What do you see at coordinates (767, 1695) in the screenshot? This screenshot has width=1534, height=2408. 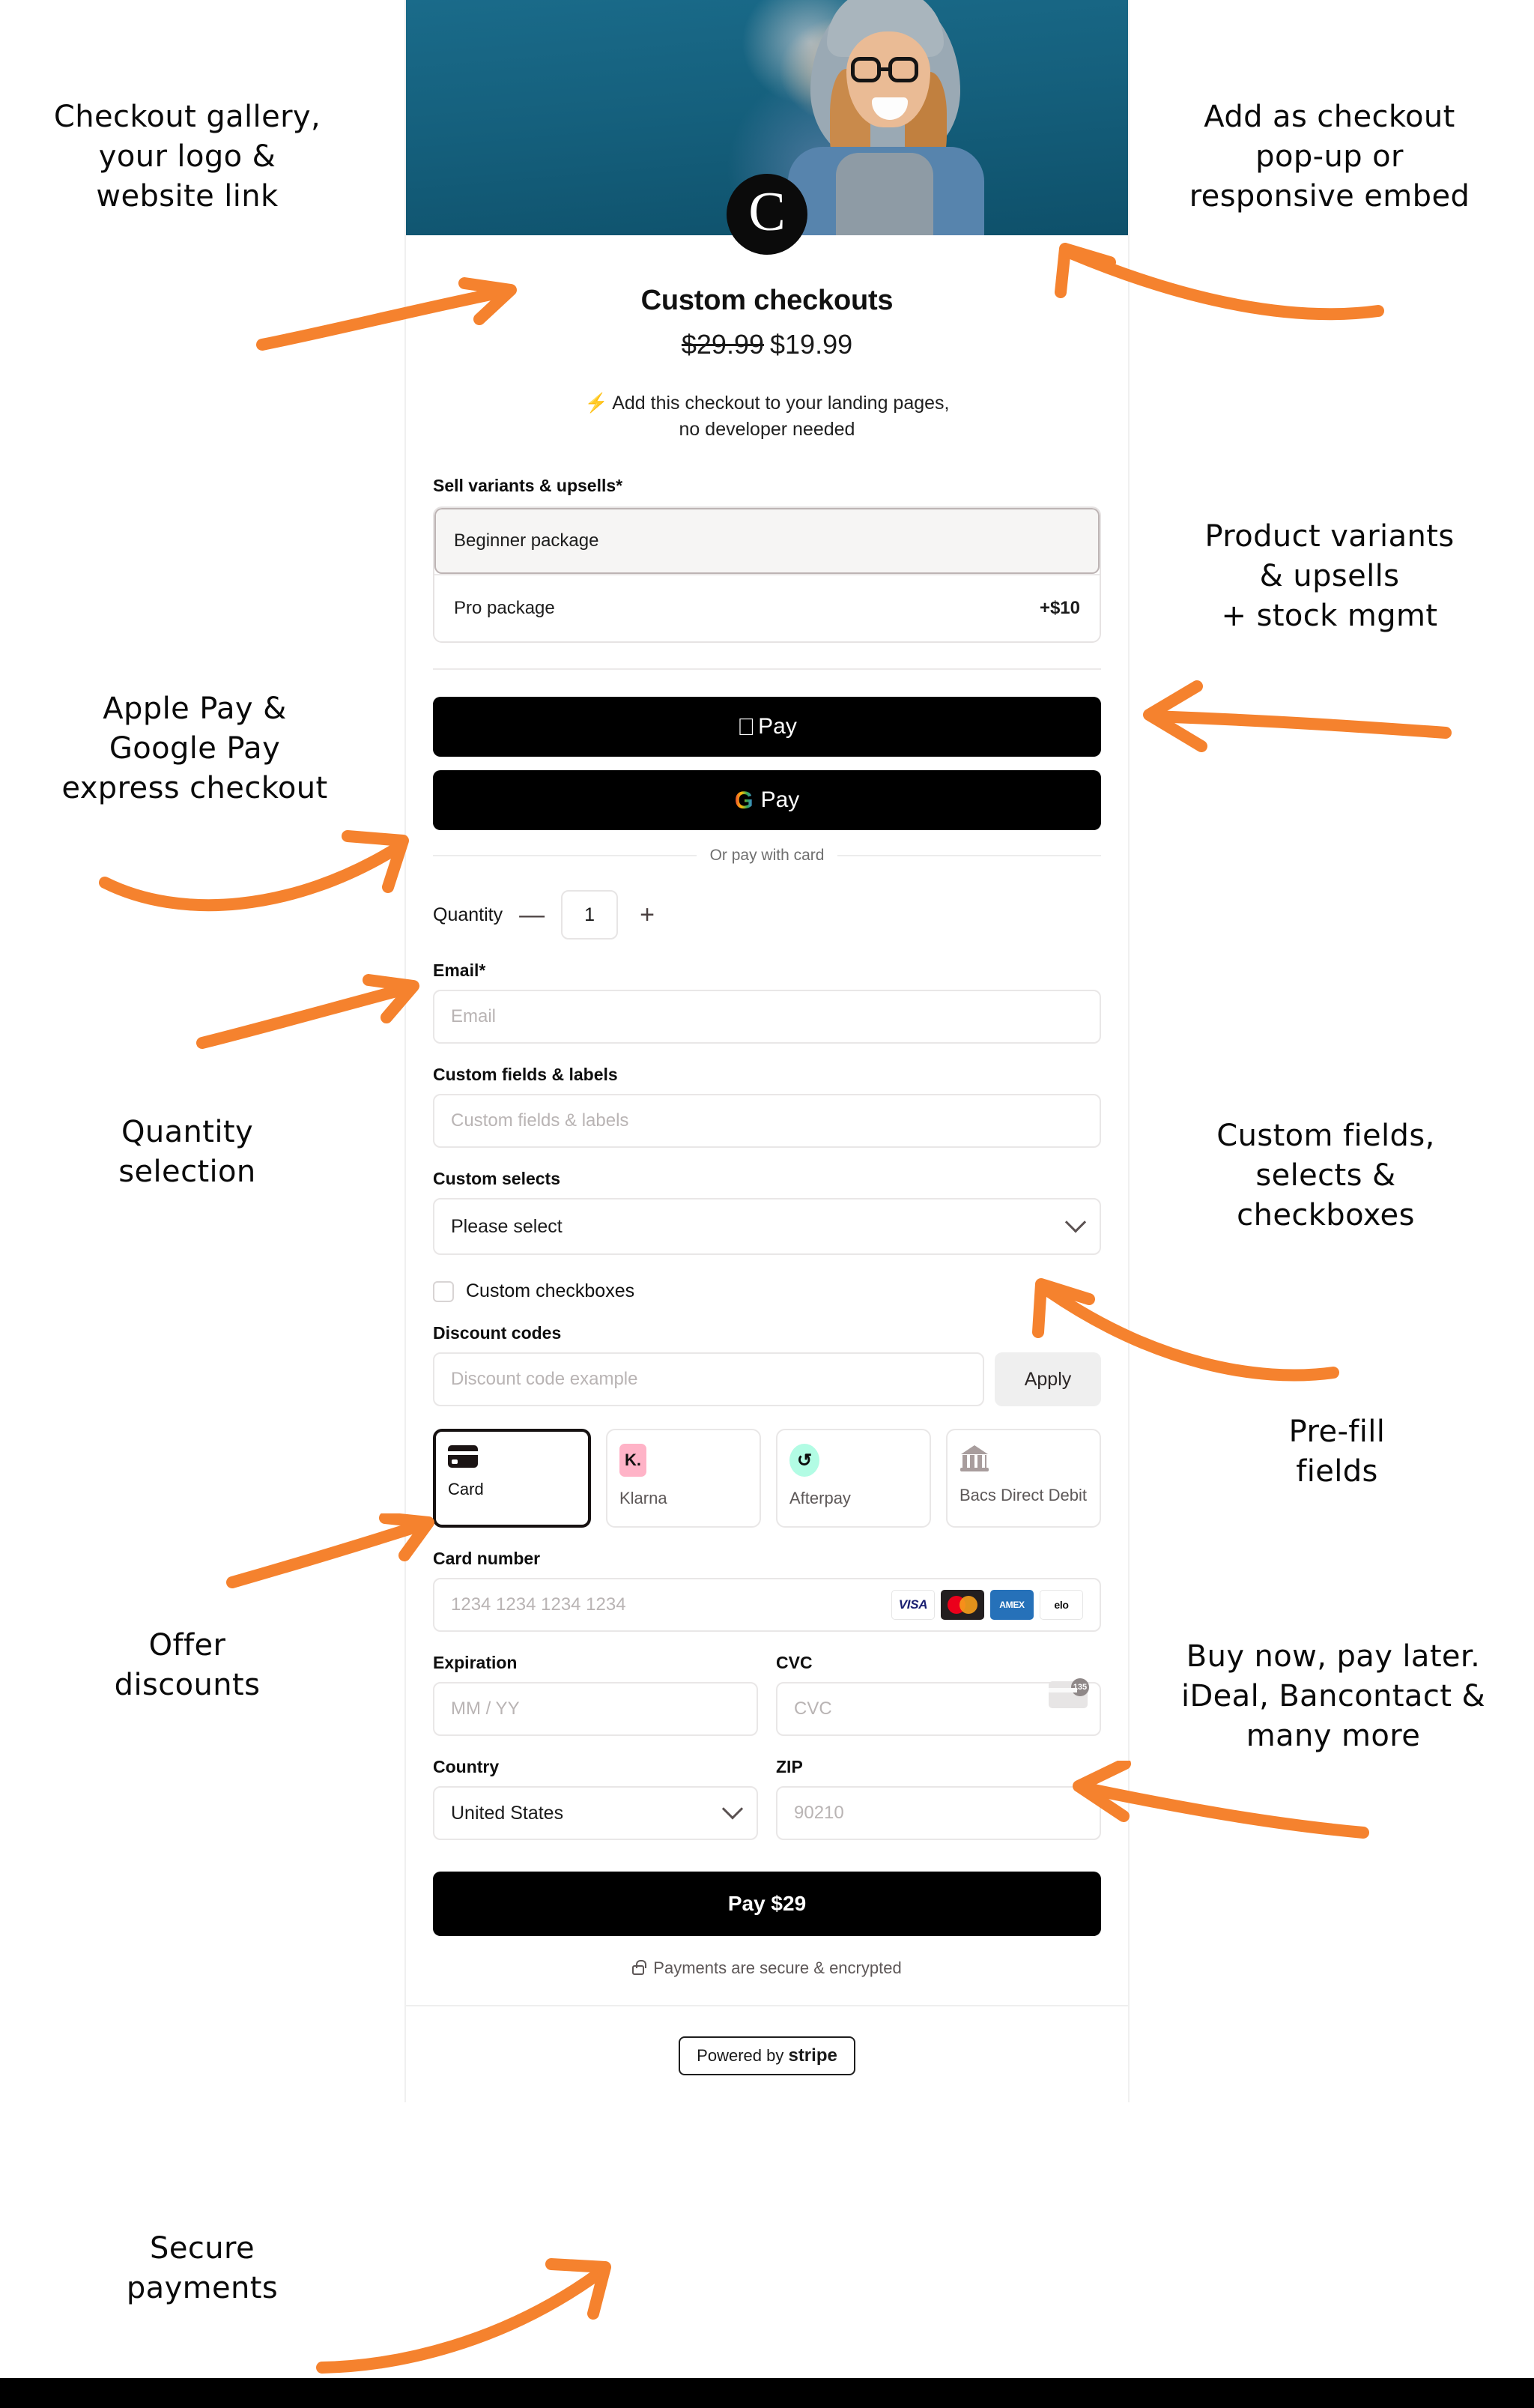 I see `expiry-cvc-row: Expiration MM / YY CVC CVC 135` at bounding box center [767, 1695].